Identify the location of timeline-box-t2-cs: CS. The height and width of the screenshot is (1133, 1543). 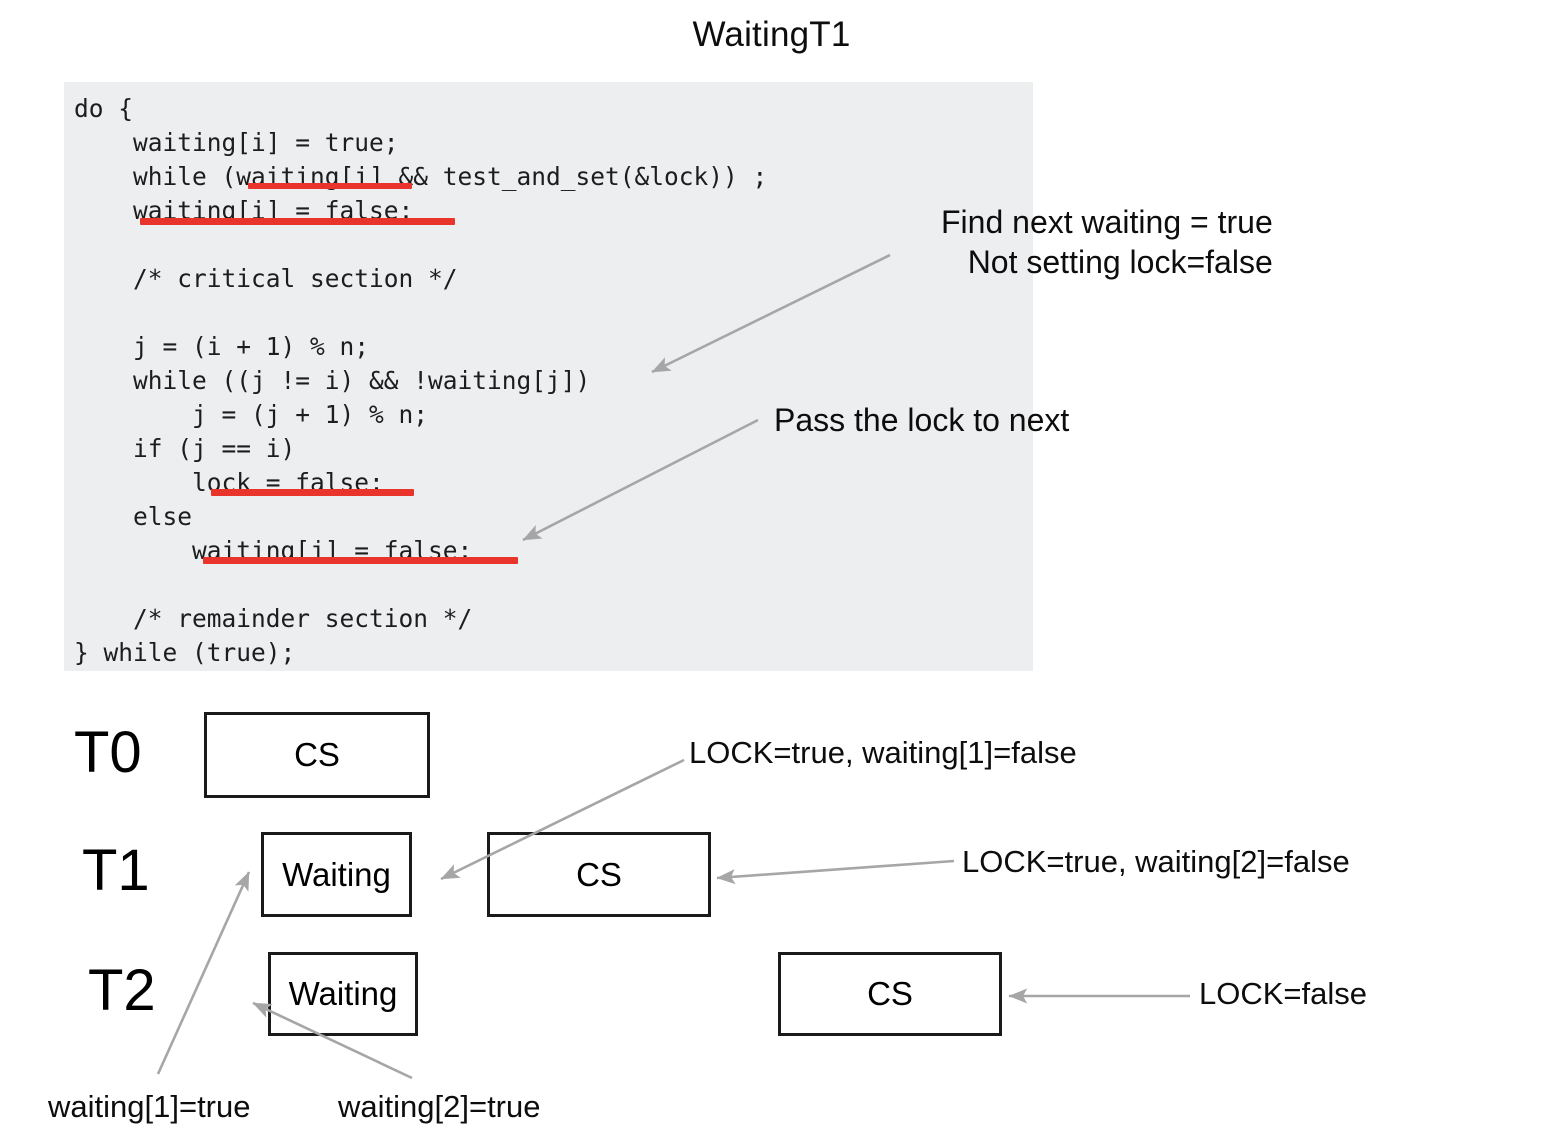
(890, 994).